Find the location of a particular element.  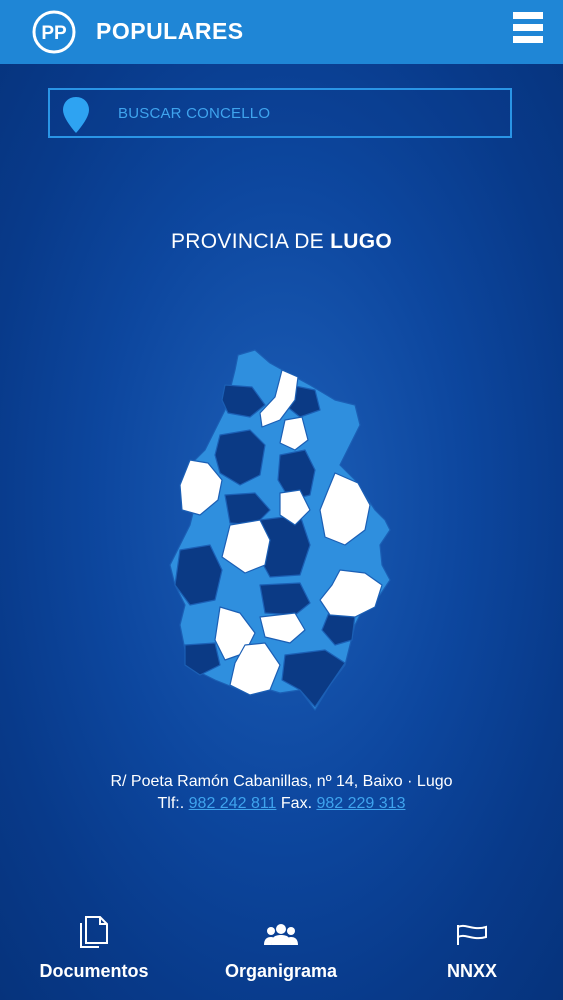

flag-icon is located at coordinates (472, 934).